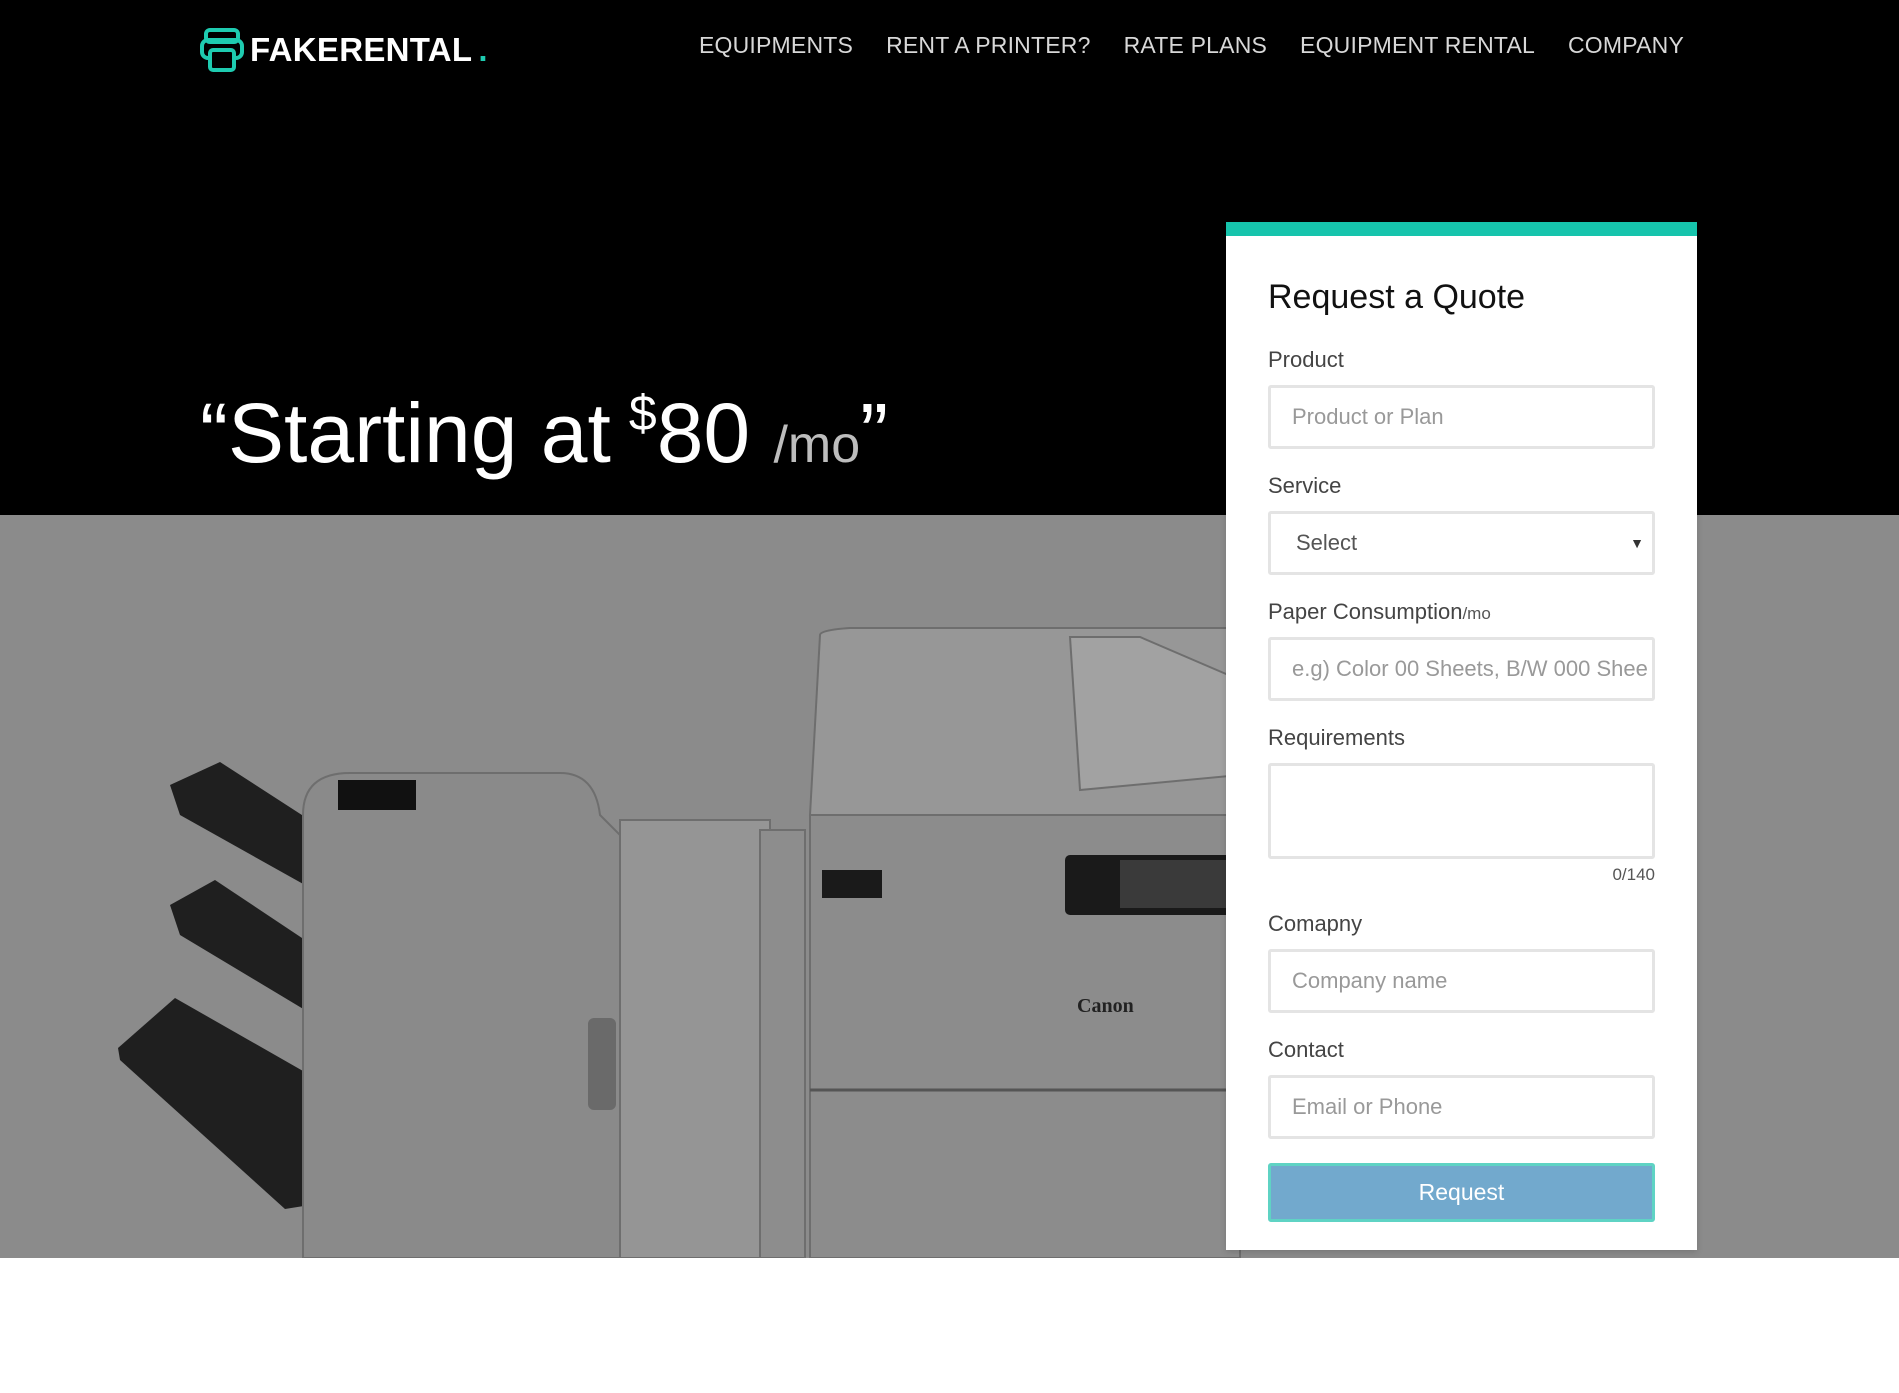 The height and width of the screenshot is (1393, 1899). I want to click on nav-item-equipment-rental: EQUIPMENT RENTAL, so click(1417, 45).